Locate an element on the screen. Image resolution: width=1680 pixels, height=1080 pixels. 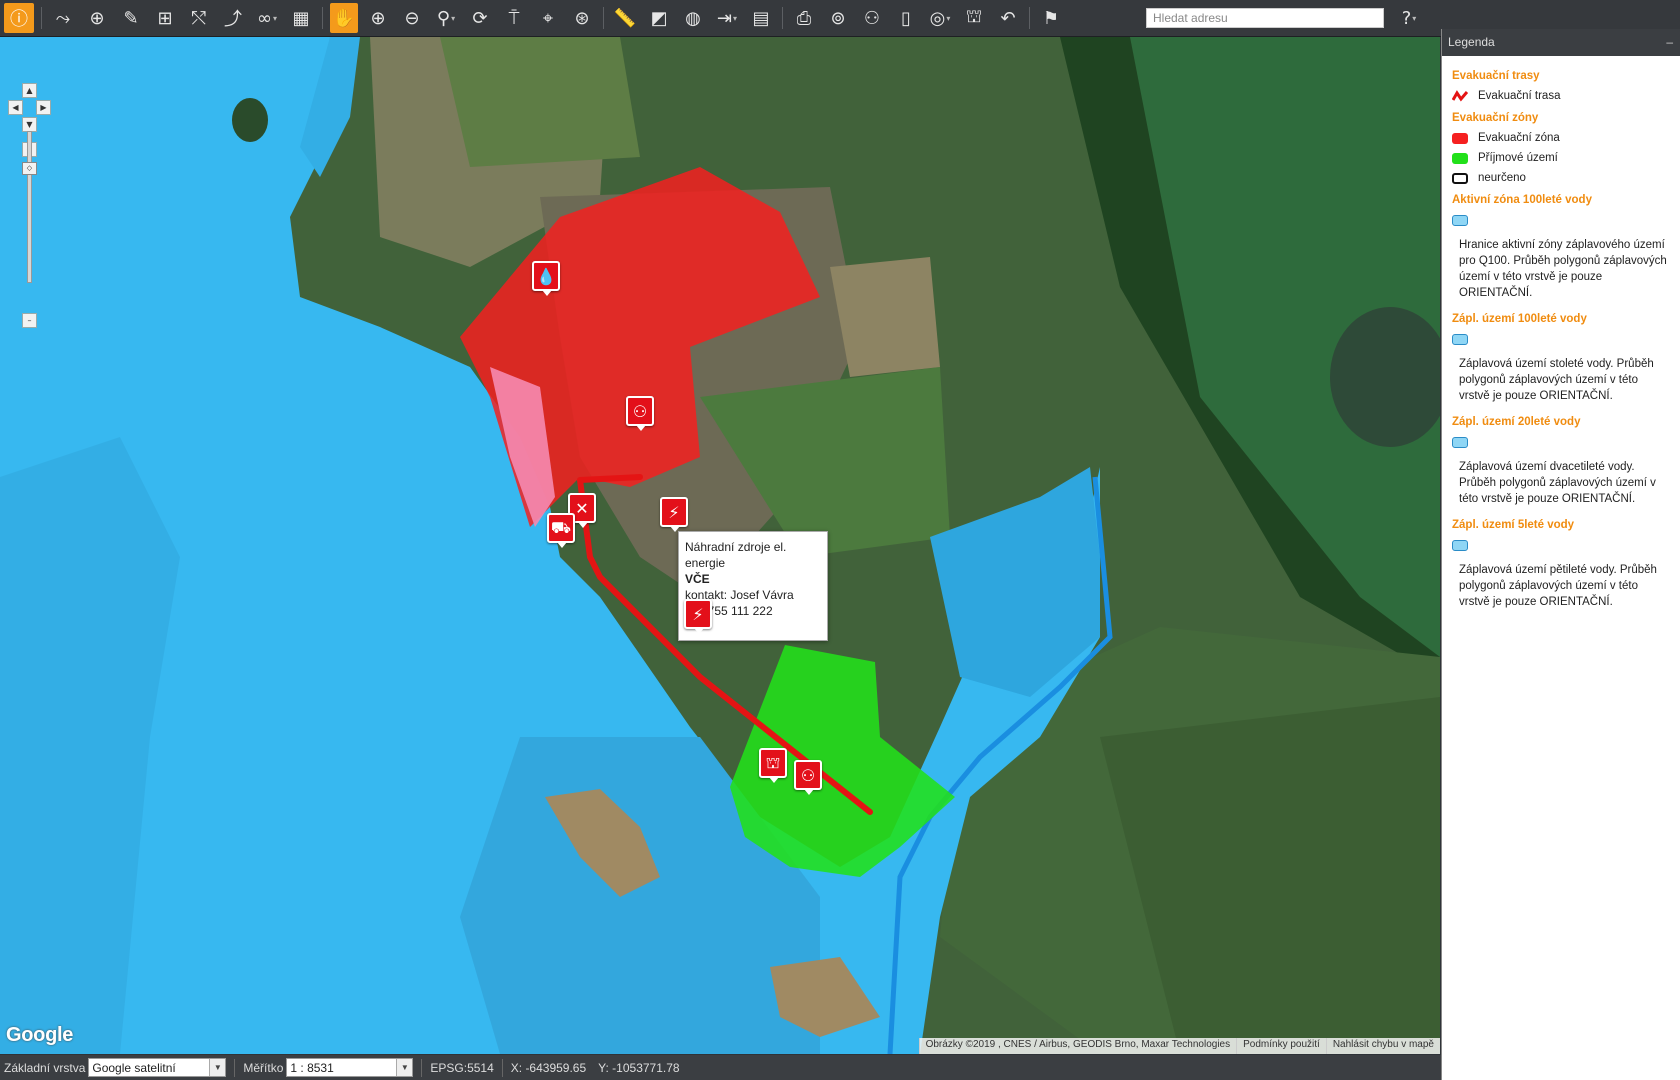
draw-line-button: ✎ is located at coordinates (131, 18).